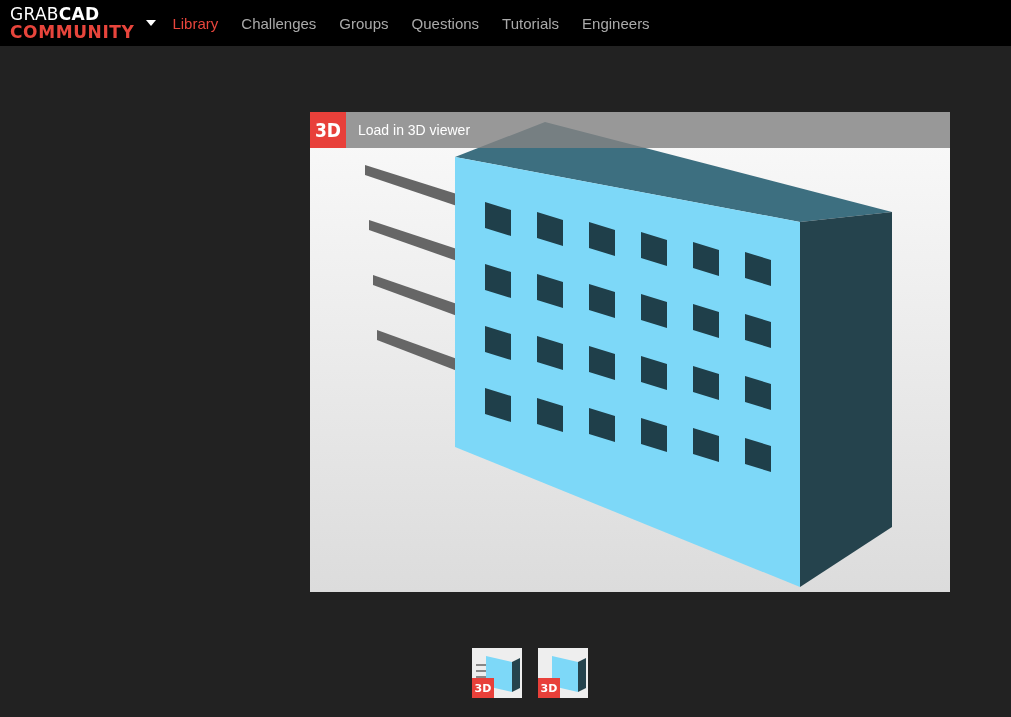  What do you see at coordinates (279, 23) in the screenshot?
I see `nav-link: Challenges` at bounding box center [279, 23].